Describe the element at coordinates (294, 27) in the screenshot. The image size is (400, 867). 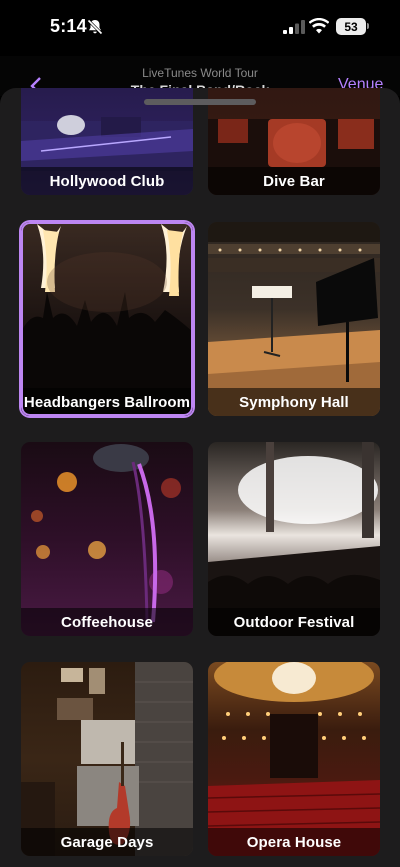
I see `cellular-signal-icon` at that location.